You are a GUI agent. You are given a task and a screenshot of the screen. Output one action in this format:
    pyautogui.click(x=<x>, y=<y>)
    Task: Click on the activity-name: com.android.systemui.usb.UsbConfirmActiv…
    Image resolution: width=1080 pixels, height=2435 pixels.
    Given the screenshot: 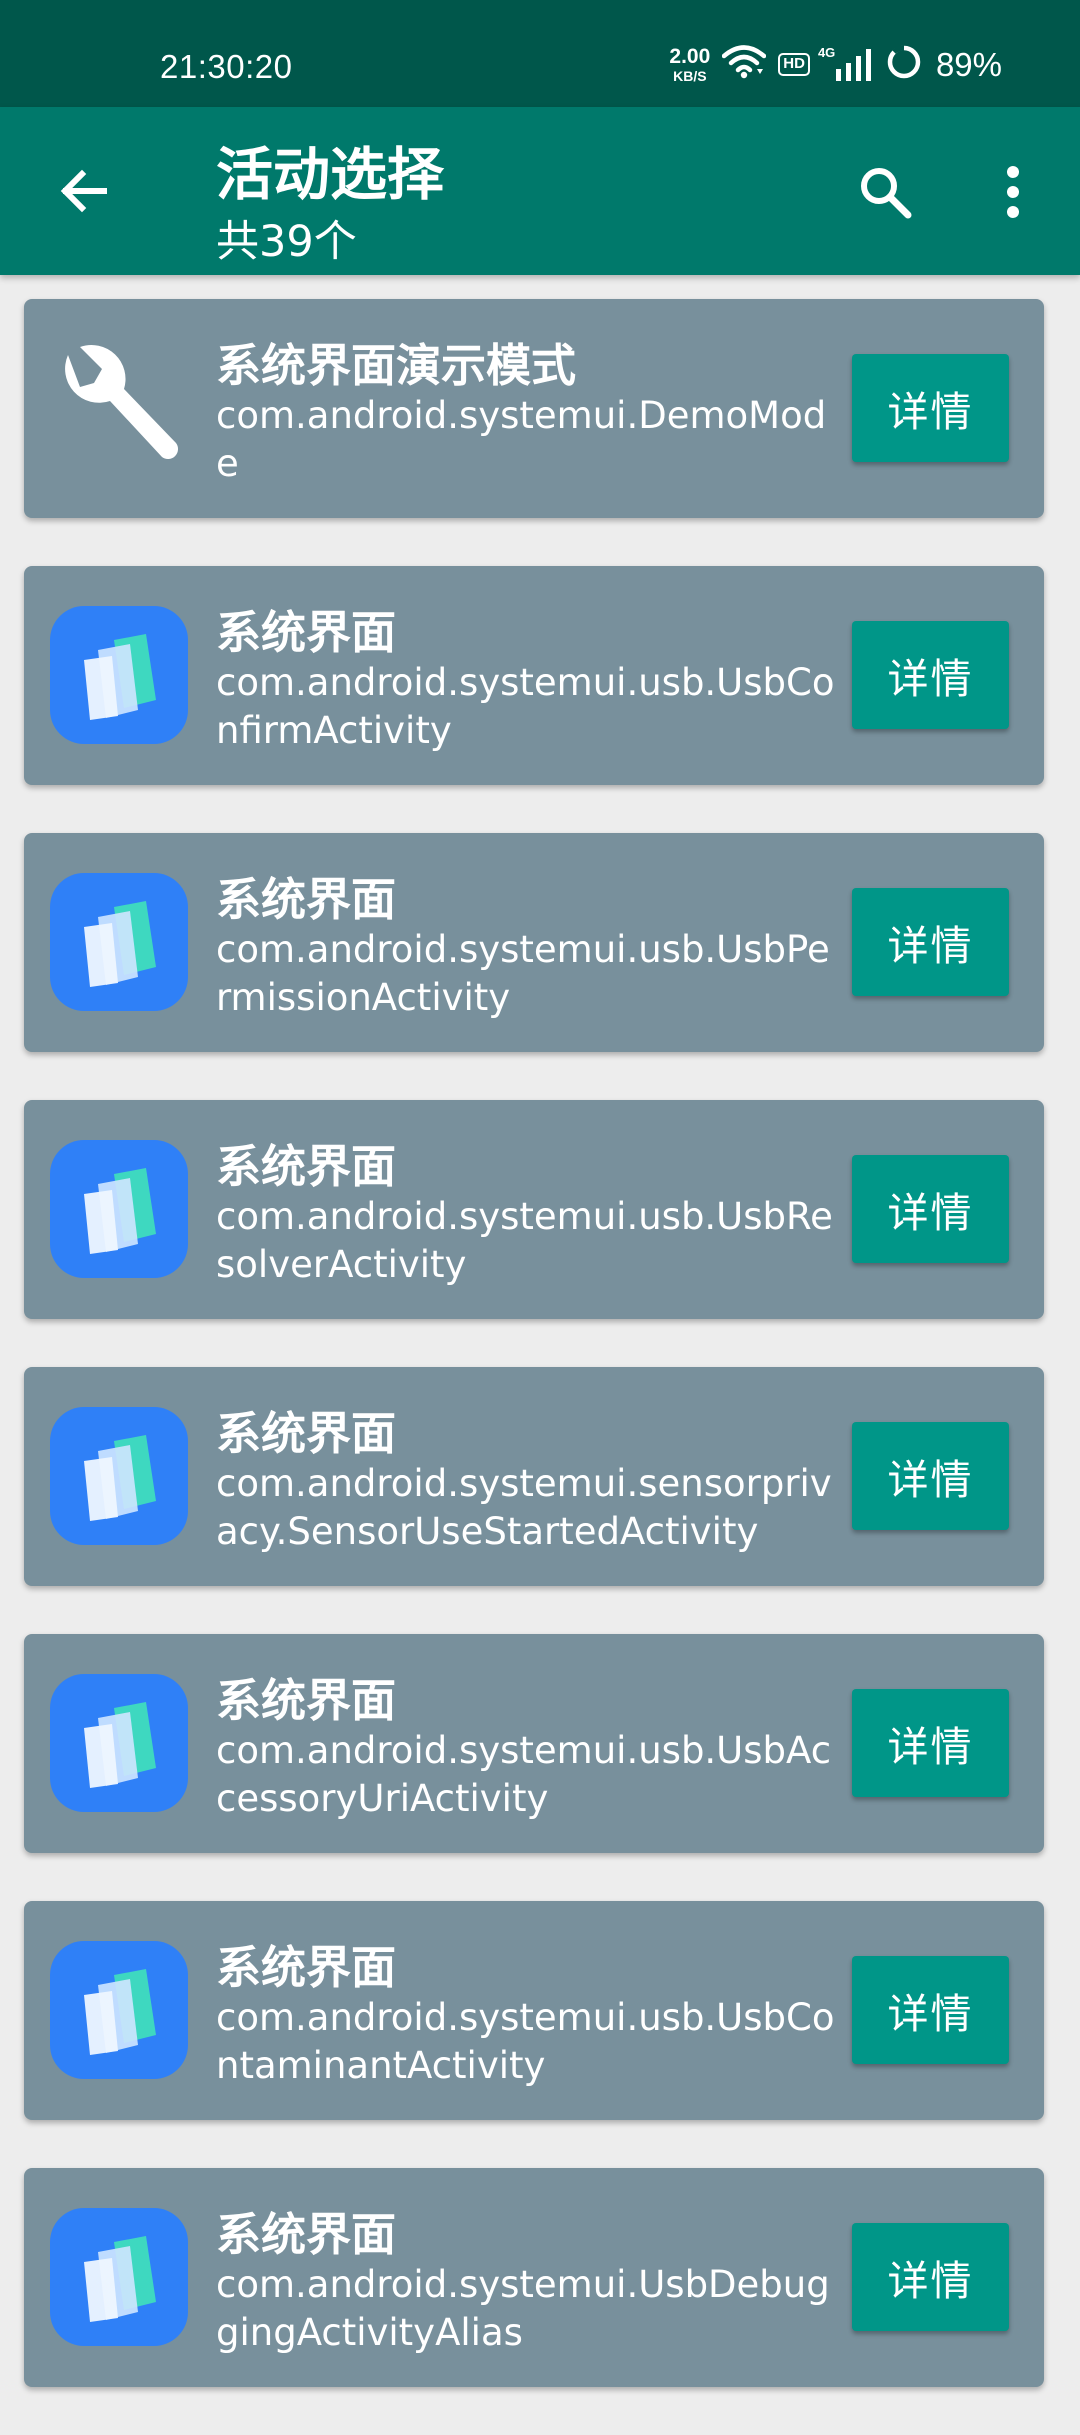 What is the action you would take?
    pyautogui.click(x=525, y=706)
    